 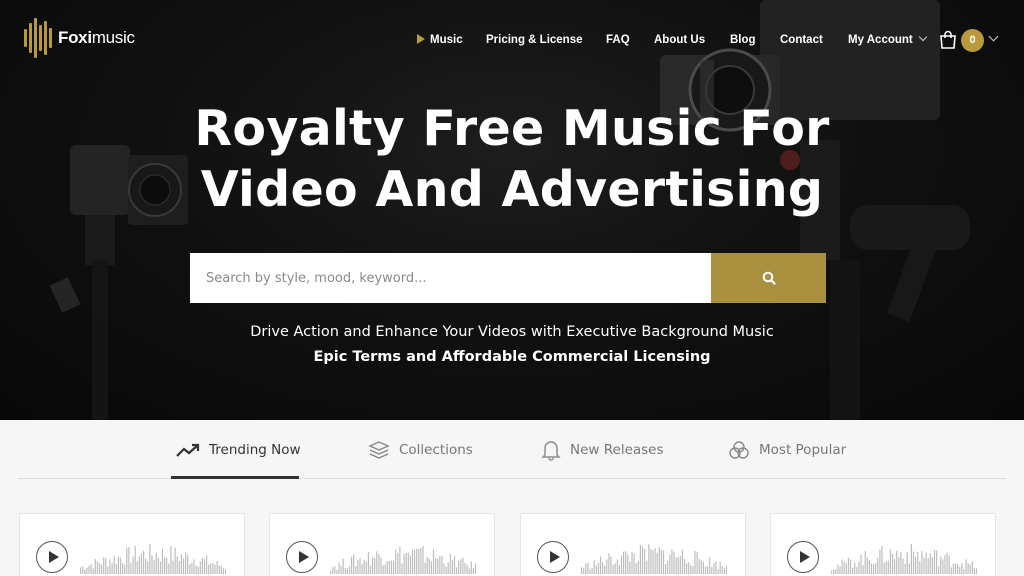 I want to click on nav-item-contact: Contact, so click(x=801, y=40).